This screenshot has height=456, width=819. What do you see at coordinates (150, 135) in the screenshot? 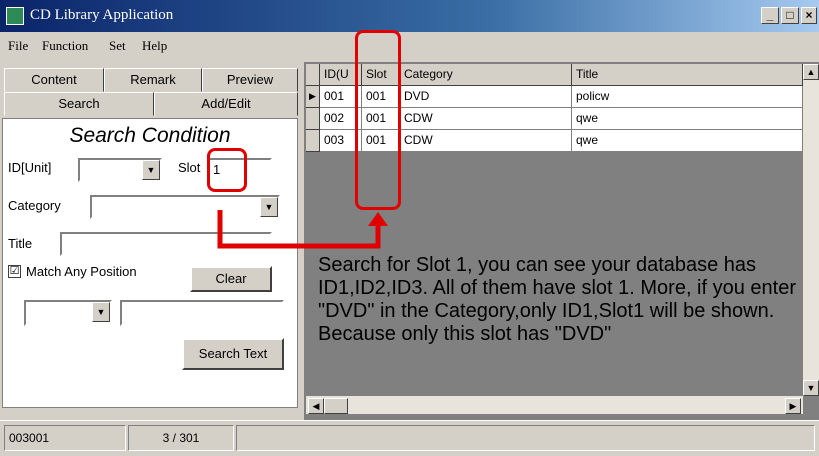
I see `search-condition-title: Search Condition` at bounding box center [150, 135].